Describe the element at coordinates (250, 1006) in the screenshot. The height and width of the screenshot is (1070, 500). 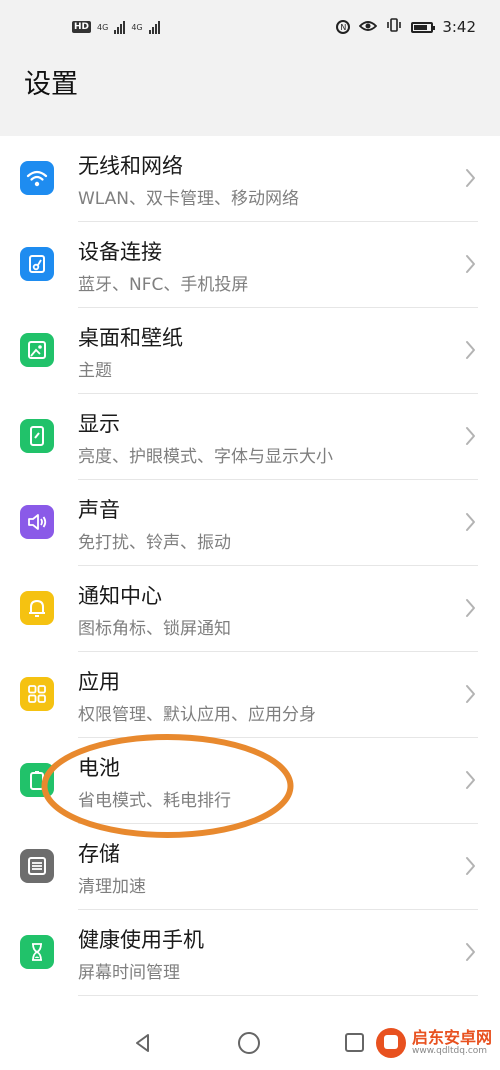
I see `settings-item-security: 安全和隐私` at that location.